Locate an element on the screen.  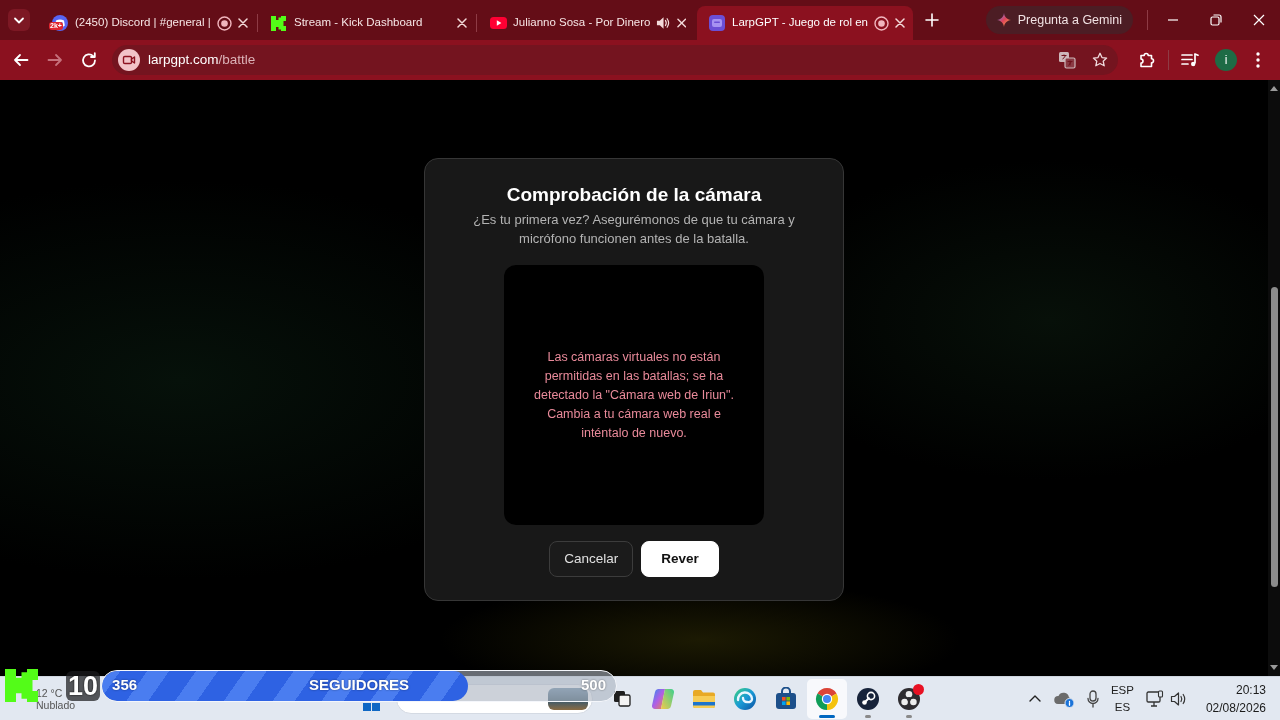
keyboard-layout: ES is located at coordinates (1122, 707).